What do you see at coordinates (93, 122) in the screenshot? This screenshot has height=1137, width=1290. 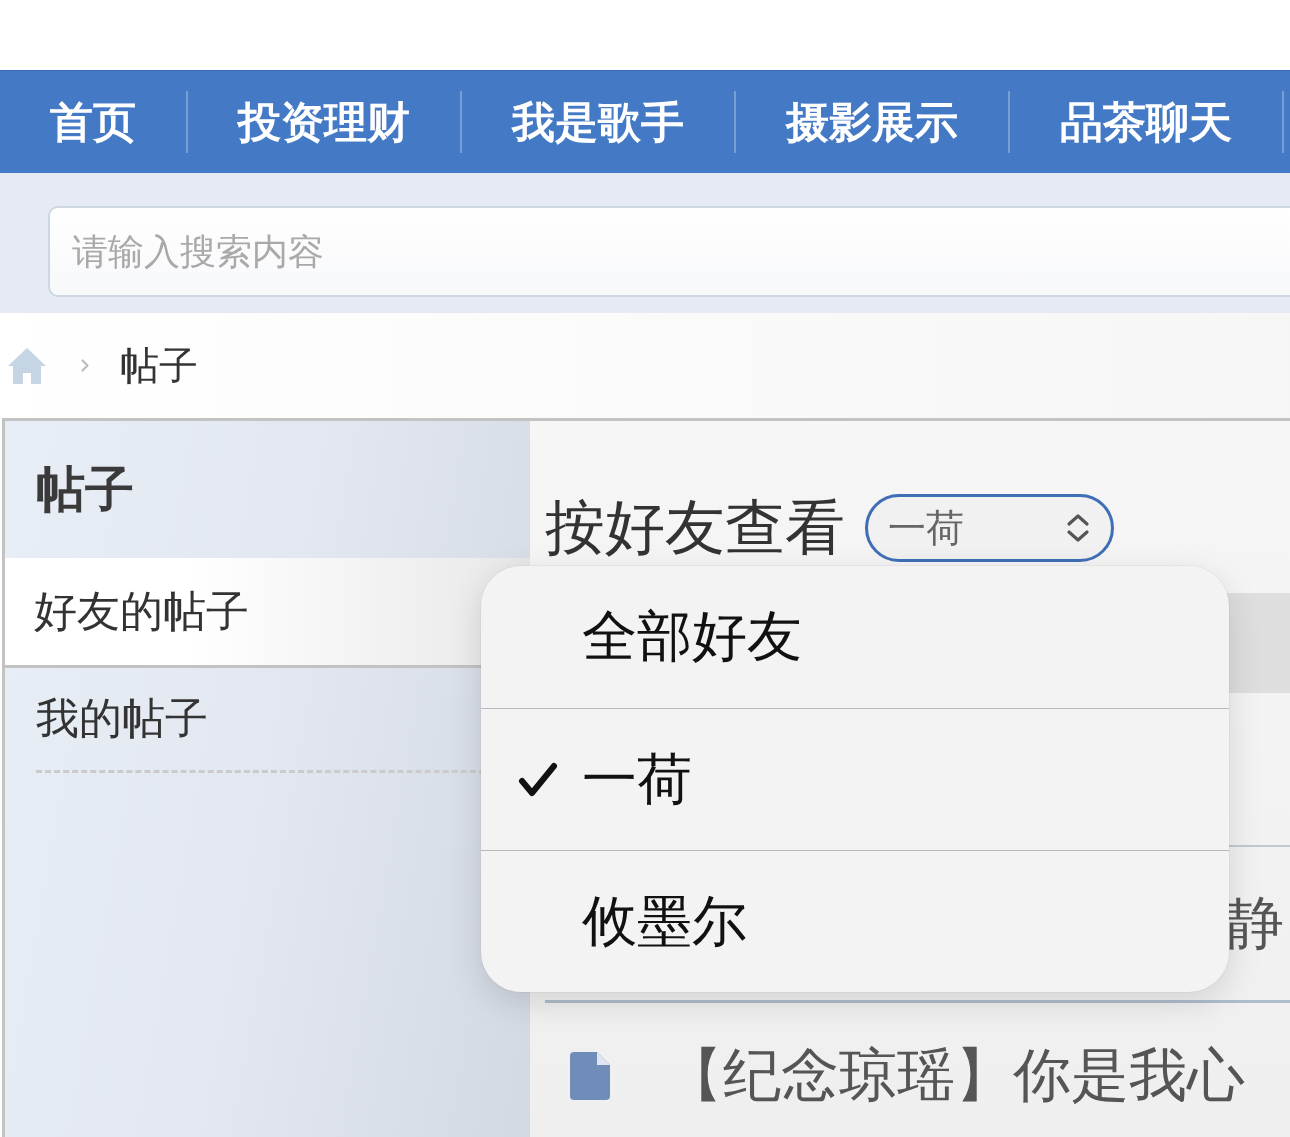 I see `nav-link: 首页` at bounding box center [93, 122].